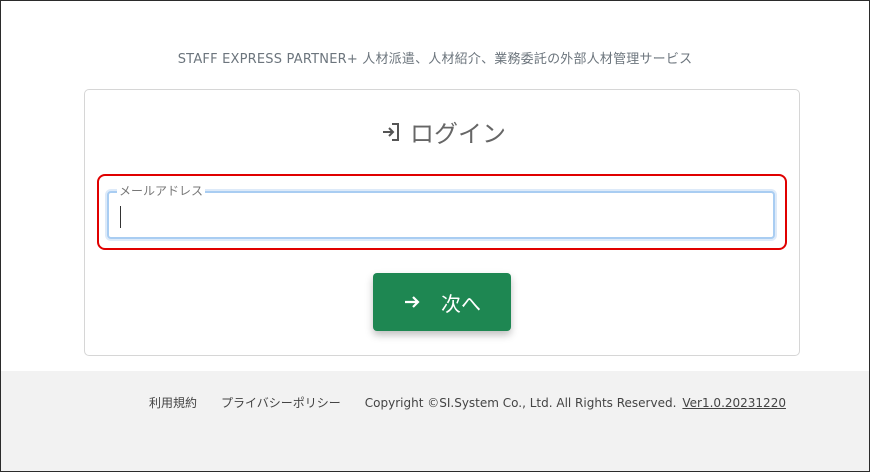  I want to click on next-button: 次へ, so click(442, 302).